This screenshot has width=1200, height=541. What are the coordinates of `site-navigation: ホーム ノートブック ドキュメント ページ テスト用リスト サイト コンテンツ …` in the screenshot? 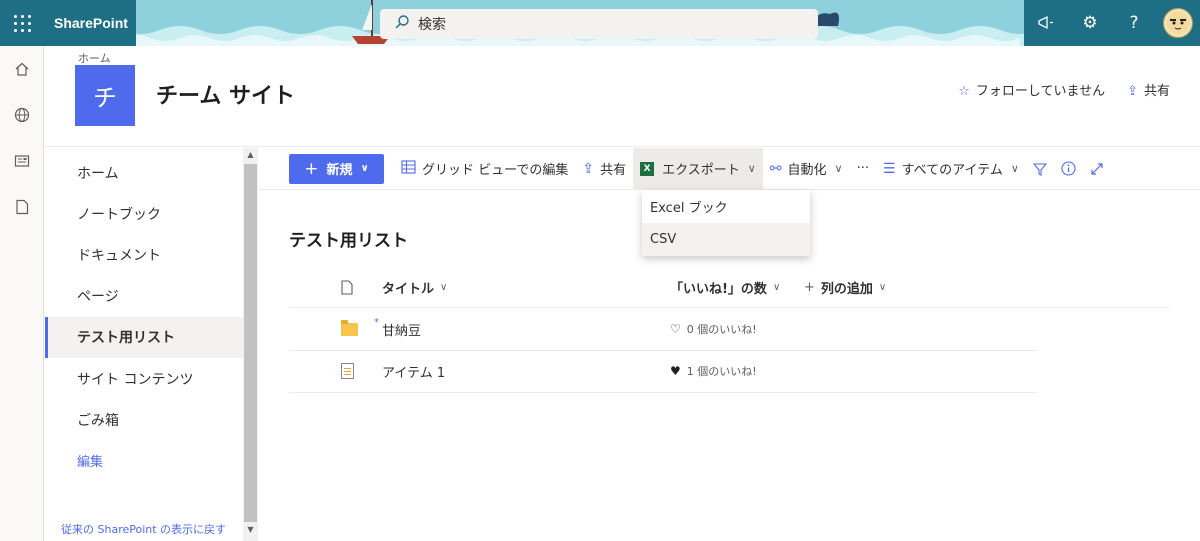 It's located at (144, 344).